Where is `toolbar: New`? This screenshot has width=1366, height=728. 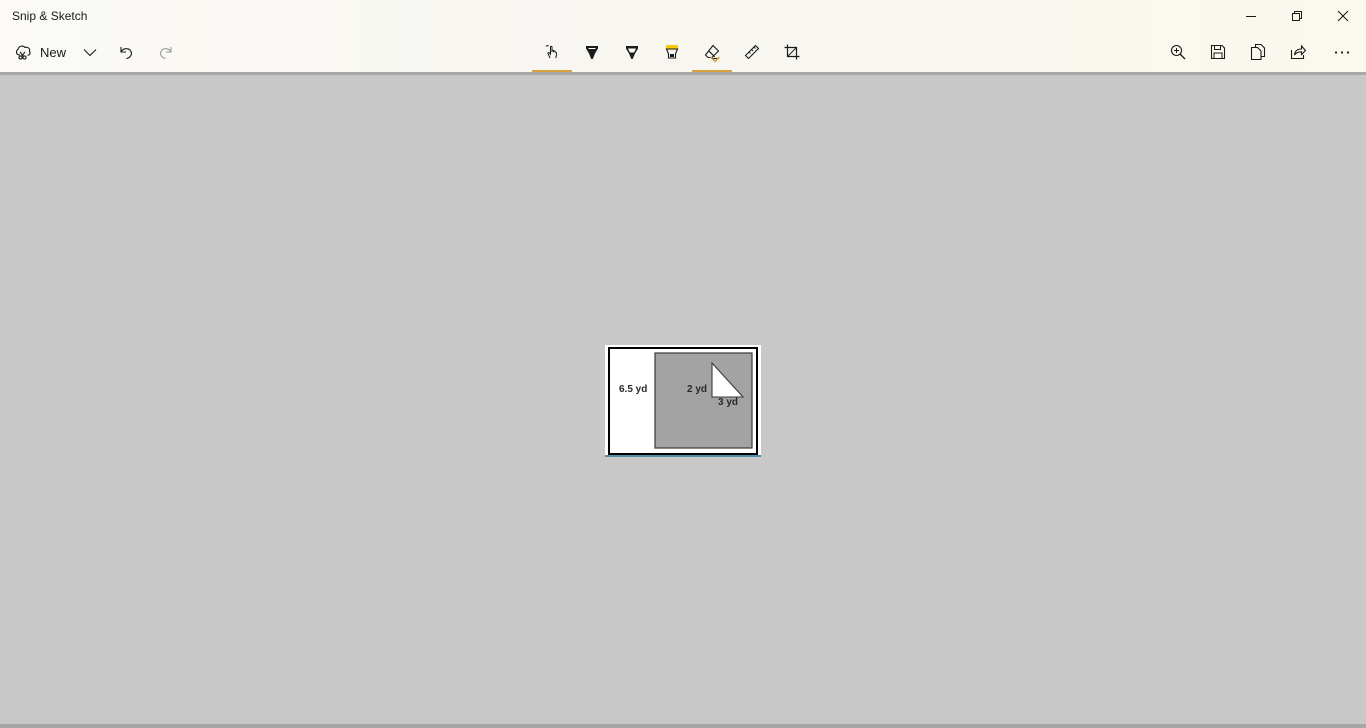 toolbar: New is located at coordinates (683, 52).